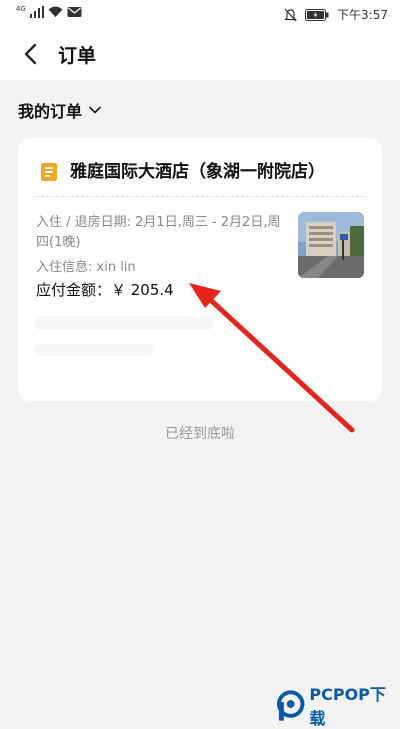 The width and height of the screenshot is (400, 729). Describe the element at coordinates (362, 15) in the screenshot. I see `clock: 下午3:57` at that location.